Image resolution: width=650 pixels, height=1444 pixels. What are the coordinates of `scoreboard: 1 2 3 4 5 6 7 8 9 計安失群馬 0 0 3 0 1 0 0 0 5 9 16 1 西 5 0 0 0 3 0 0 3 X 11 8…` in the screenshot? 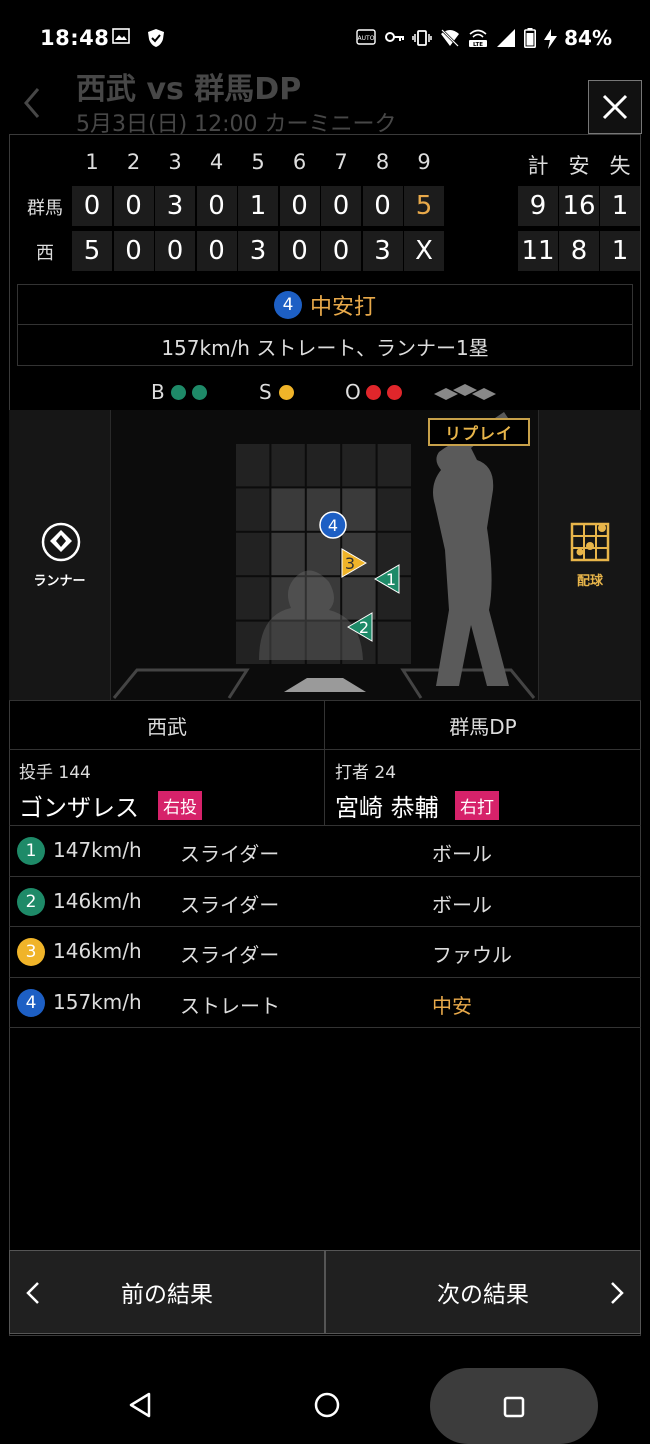 It's located at (325, 207).